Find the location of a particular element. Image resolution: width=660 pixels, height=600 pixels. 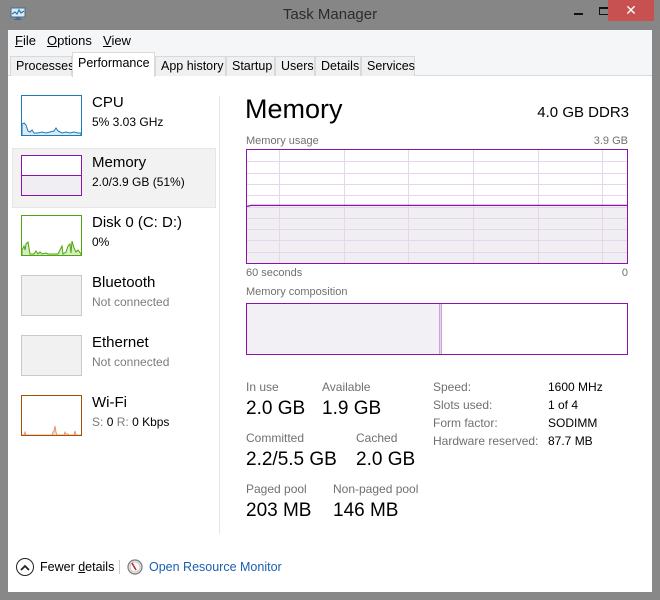

sidebar-disk-name: Disk 0 (C: D:) is located at coordinates (137, 222).